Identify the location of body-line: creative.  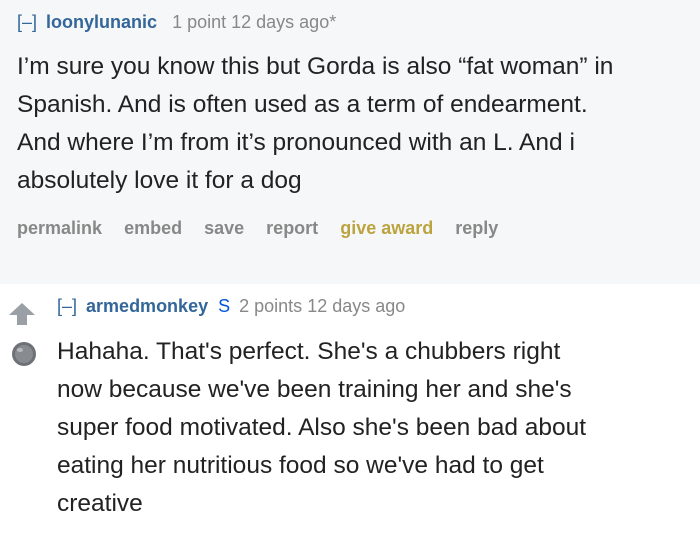
(100, 503).